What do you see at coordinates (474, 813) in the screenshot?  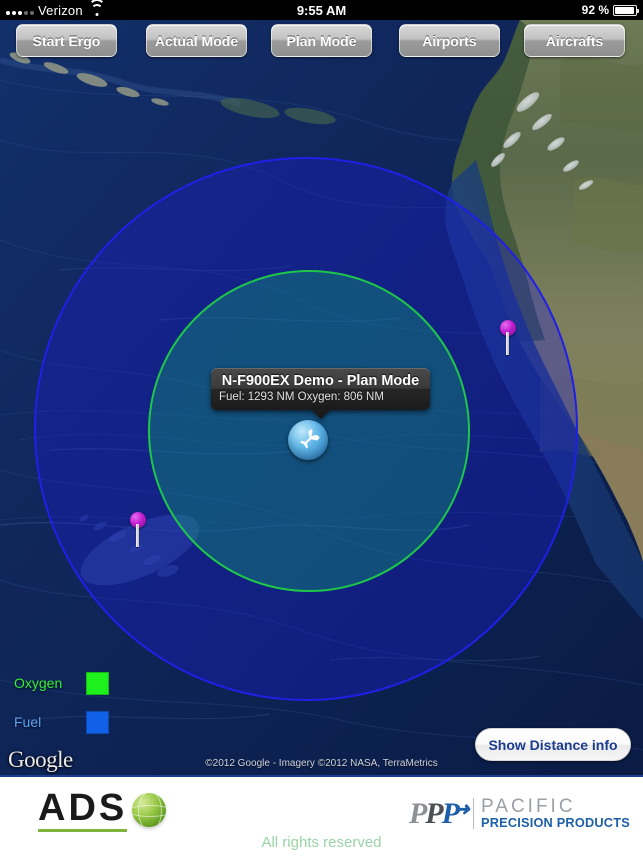 I see `logo-divider` at bounding box center [474, 813].